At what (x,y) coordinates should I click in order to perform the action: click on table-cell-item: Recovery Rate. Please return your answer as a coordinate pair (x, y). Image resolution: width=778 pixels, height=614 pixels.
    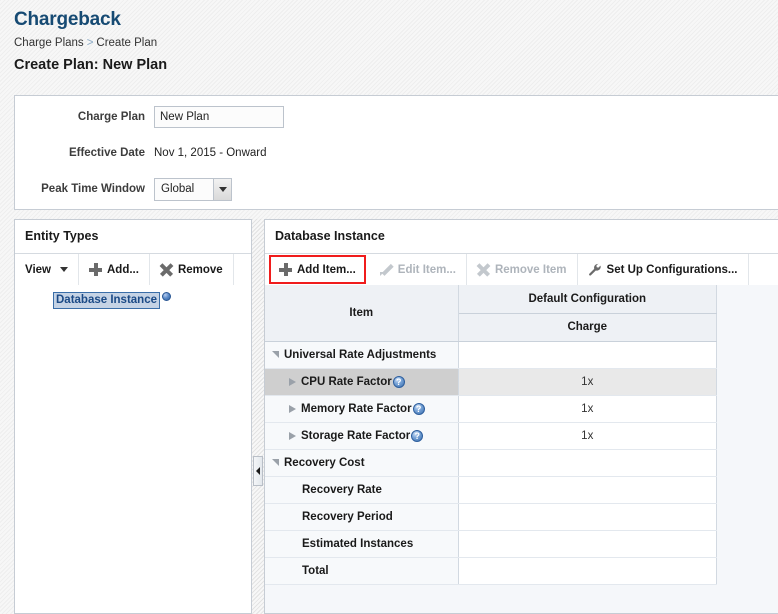
    Looking at the image, I should click on (362, 490).